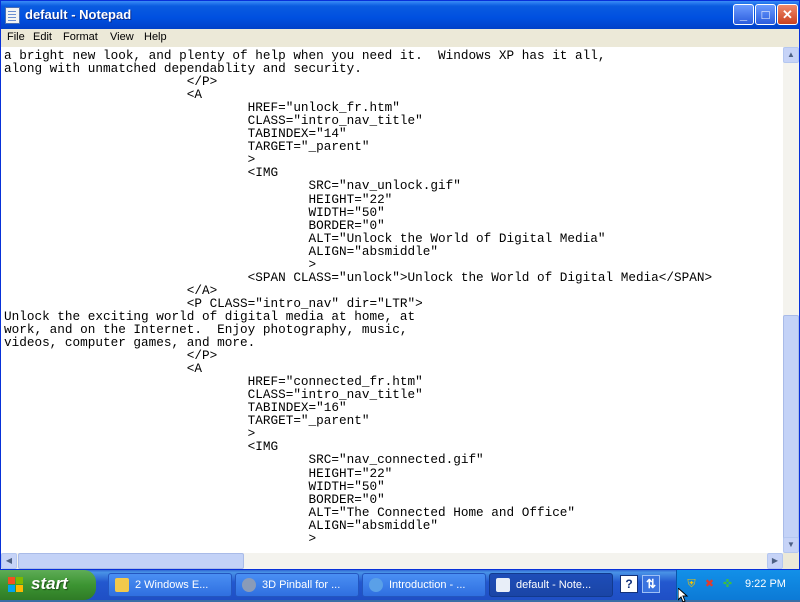 The width and height of the screenshot is (800, 602). What do you see at coordinates (743, 14) in the screenshot?
I see `minimize-button: _` at bounding box center [743, 14].